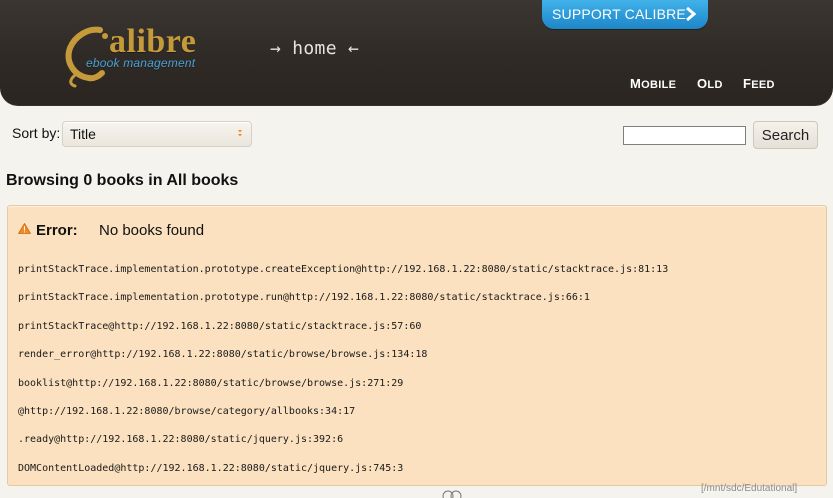 Image resolution: width=833 pixels, height=498 pixels. I want to click on sort-value: Title, so click(83, 134).